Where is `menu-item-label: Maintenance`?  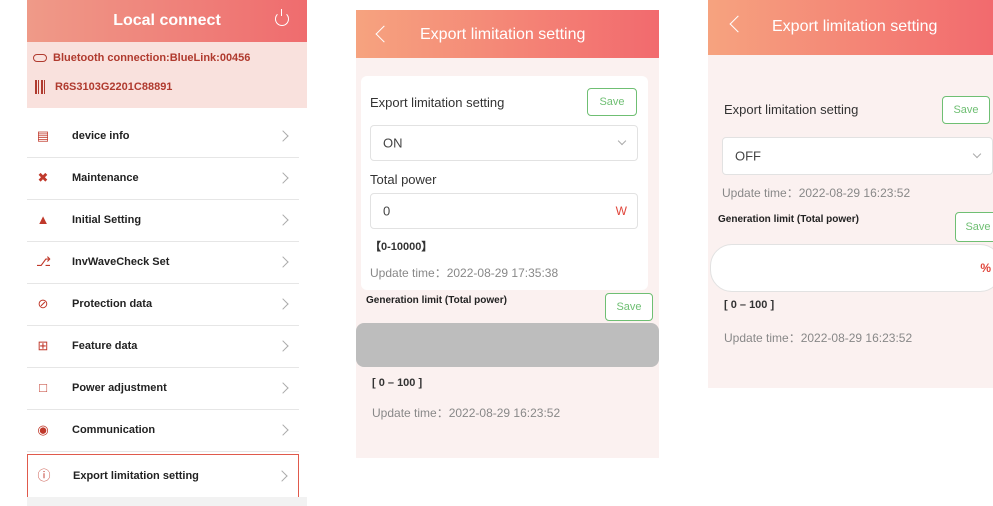
menu-item-label: Maintenance is located at coordinates (105, 178).